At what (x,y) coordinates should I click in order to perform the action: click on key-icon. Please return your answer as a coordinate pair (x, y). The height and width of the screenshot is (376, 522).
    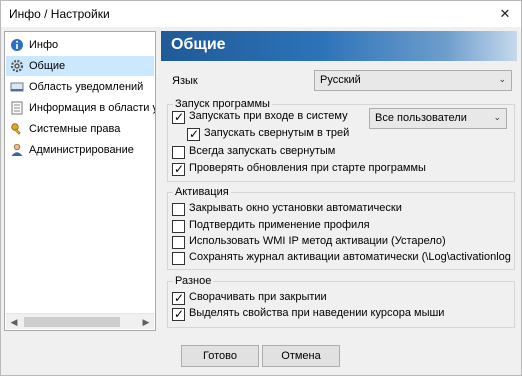
    Looking at the image, I should click on (16, 129).